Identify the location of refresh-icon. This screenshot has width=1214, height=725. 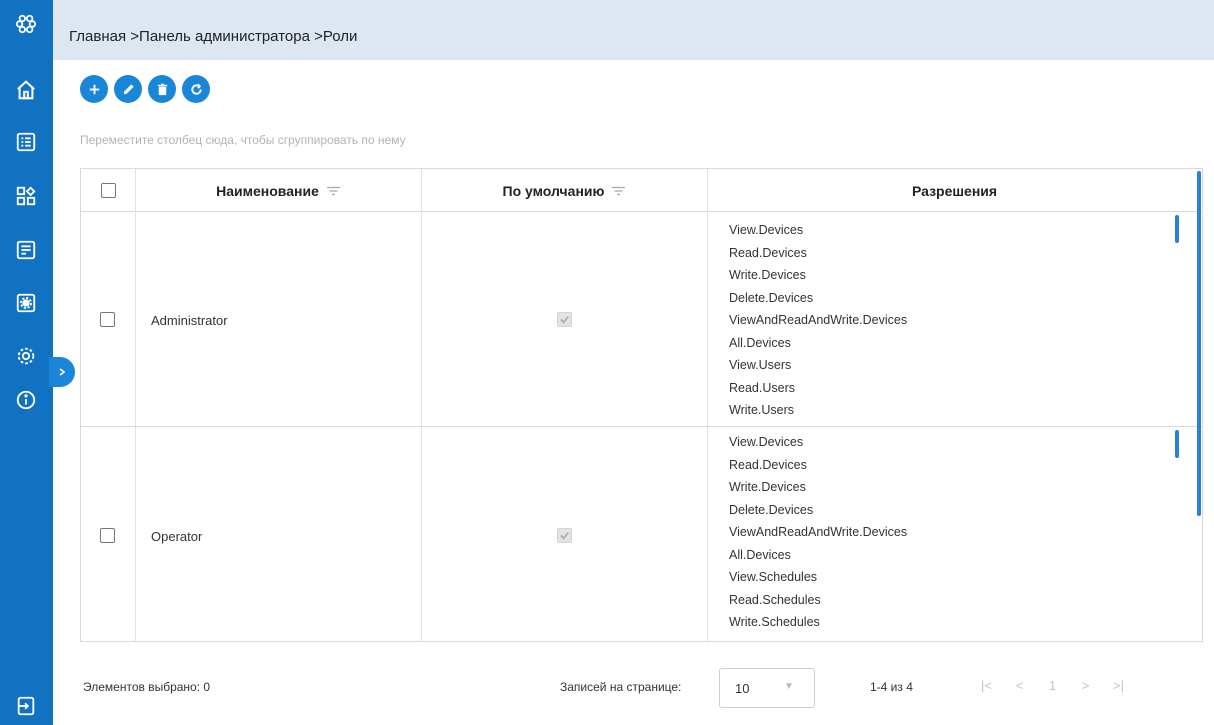
(196, 89).